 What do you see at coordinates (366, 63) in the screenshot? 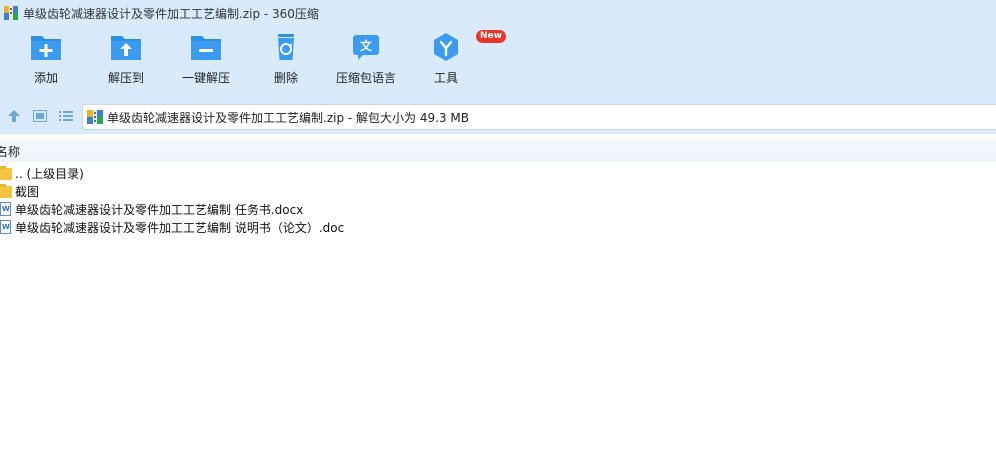
I see `archive-language-button: 文 压缩包语言` at bounding box center [366, 63].